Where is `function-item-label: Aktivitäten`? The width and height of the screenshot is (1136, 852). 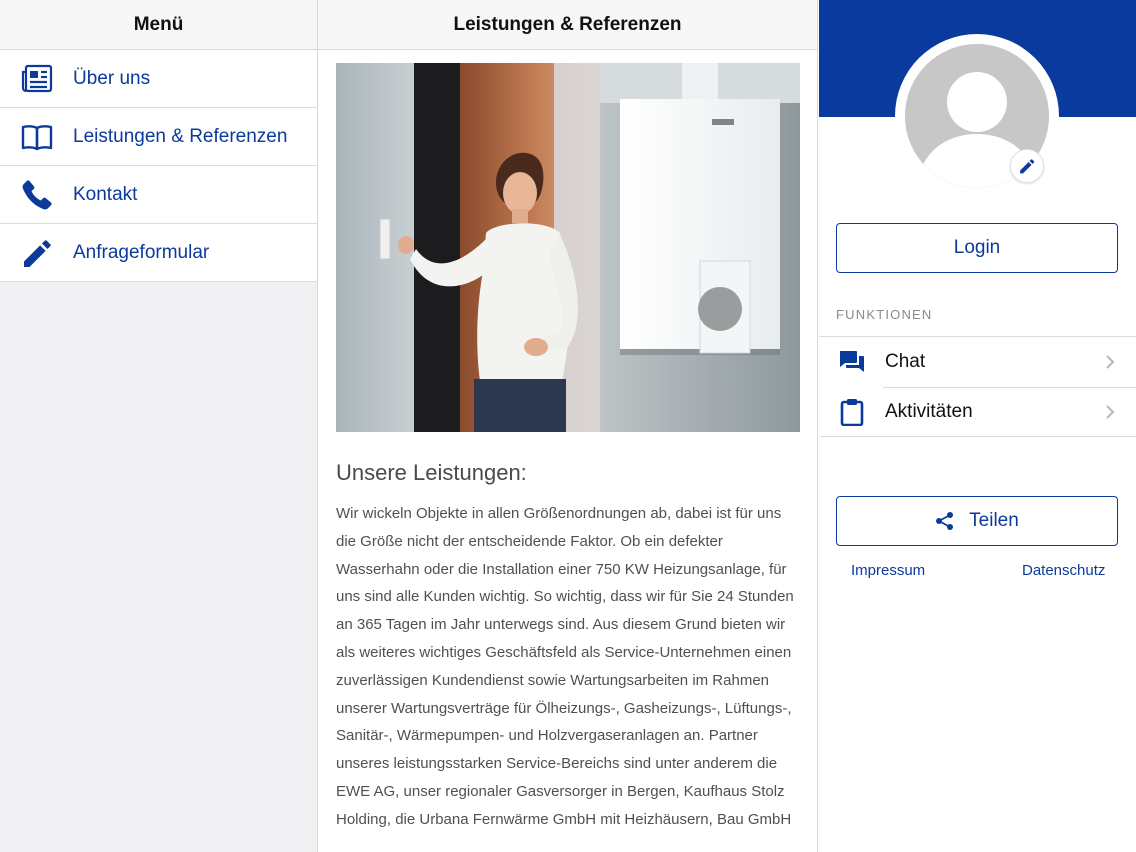
function-item-label: Aktivitäten is located at coordinates (929, 411).